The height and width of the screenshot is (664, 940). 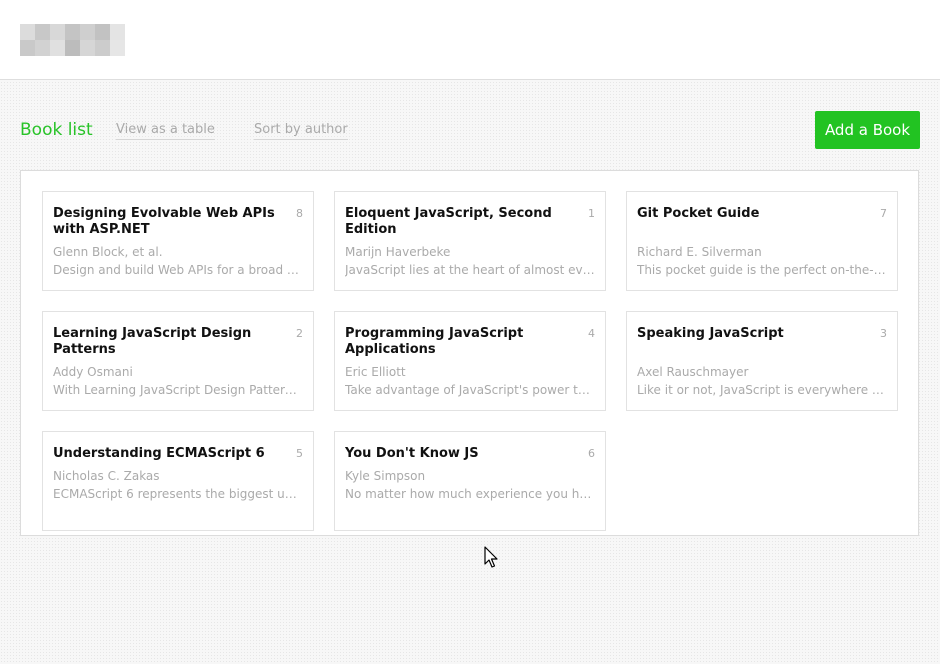 What do you see at coordinates (710, 333) in the screenshot?
I see `book-title: Speaking JavaScript` at bounding box center [710, 333].